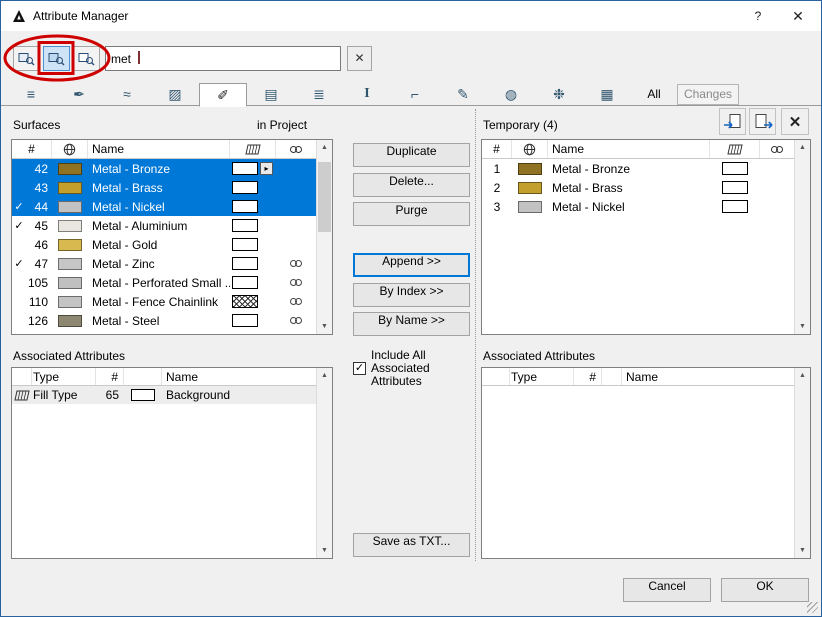 The height and width of the screenshot is (617, 822). What do you see at coordinates (164, 206) in the screenshot?
I see `table-row: ✓ 44 Metal - Nickel` at bounding box center [164, 206].